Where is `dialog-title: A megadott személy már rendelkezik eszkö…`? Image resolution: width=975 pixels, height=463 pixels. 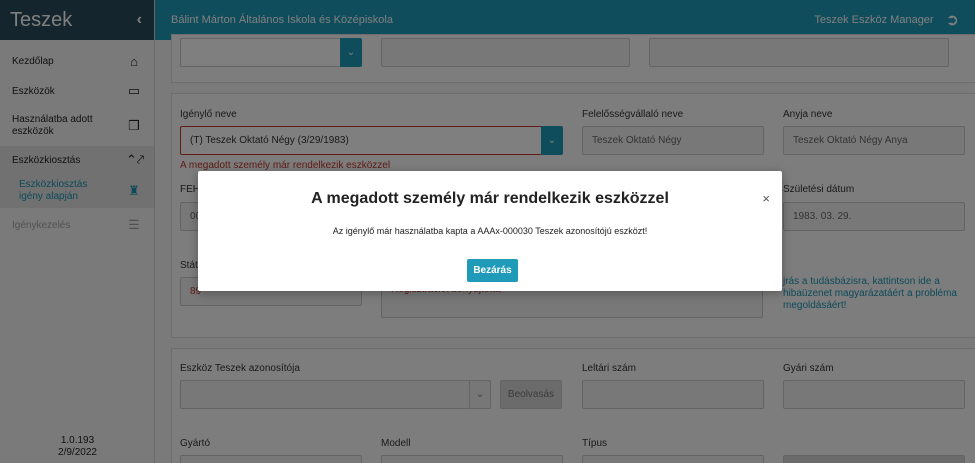 dialog-title: A megadott személy már rendelkezik eszkö… is located at coordinates (490, 198).